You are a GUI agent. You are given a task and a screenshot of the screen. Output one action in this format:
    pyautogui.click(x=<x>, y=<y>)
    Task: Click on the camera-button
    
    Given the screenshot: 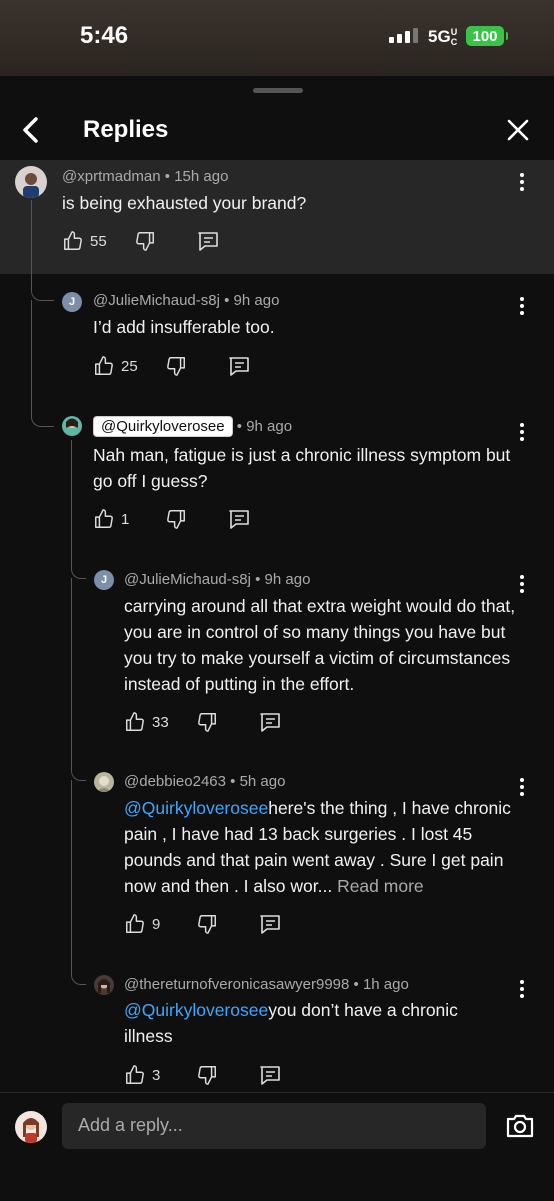 What is the action you would take?
    pyautogui.click(x=520, y=1126)
    